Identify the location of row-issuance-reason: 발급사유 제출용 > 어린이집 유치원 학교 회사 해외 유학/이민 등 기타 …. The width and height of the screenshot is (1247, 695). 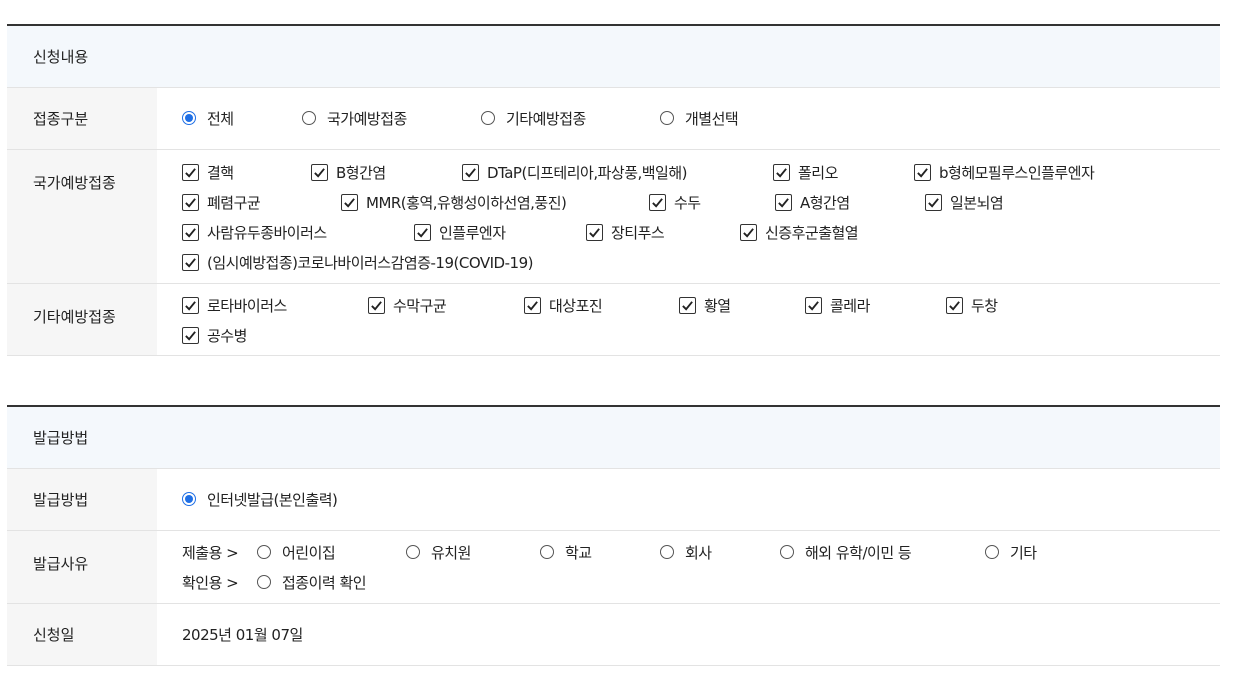
(613, 567).